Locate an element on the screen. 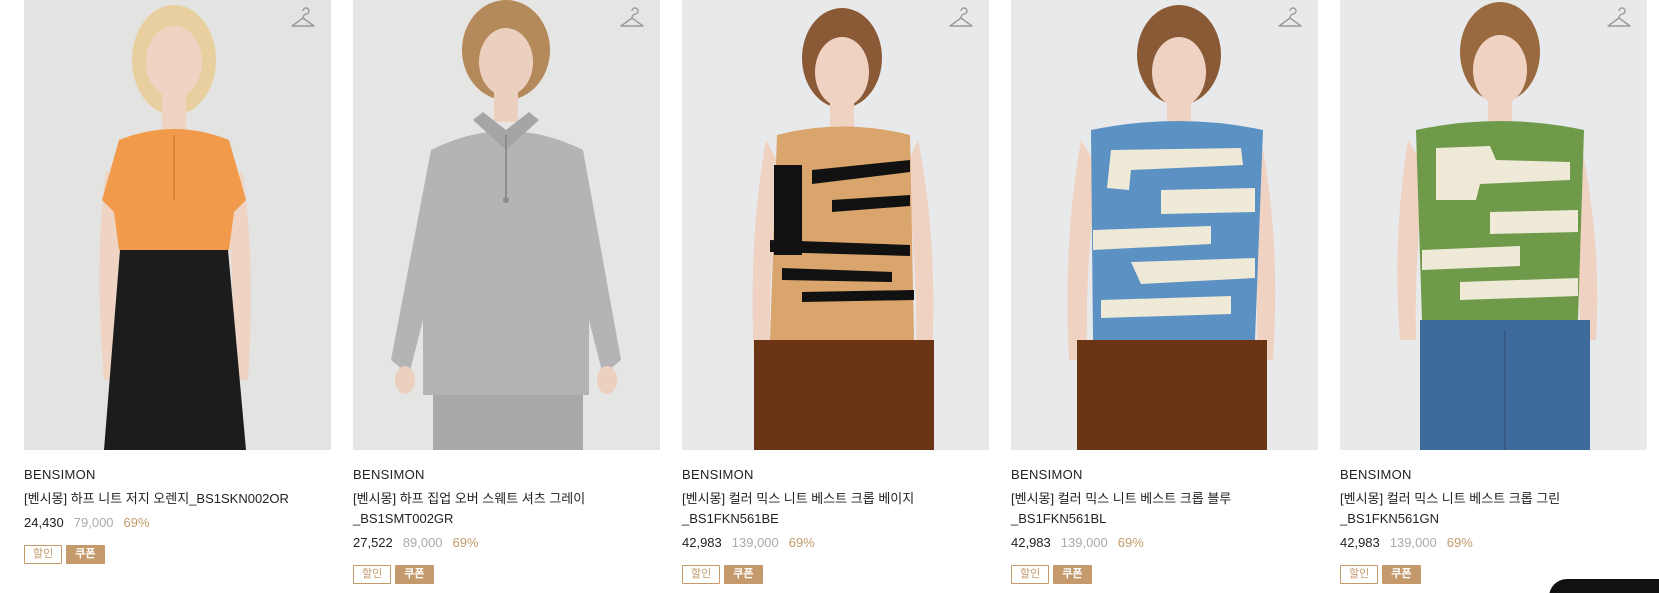  original-price: 89,000 is located at coordinates (422, 542).